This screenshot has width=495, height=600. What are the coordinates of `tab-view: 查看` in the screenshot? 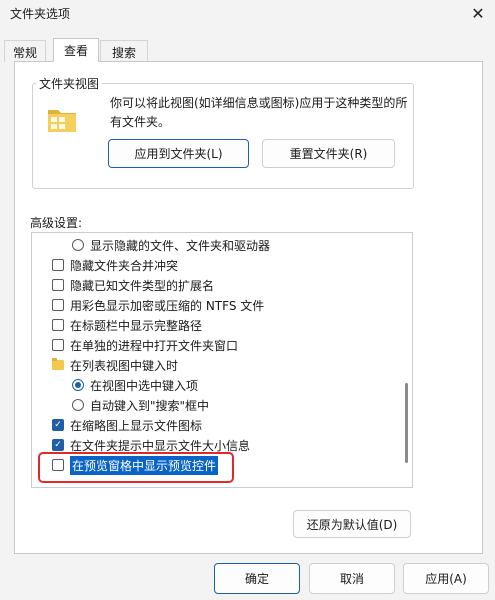 It's located at (76, 50).